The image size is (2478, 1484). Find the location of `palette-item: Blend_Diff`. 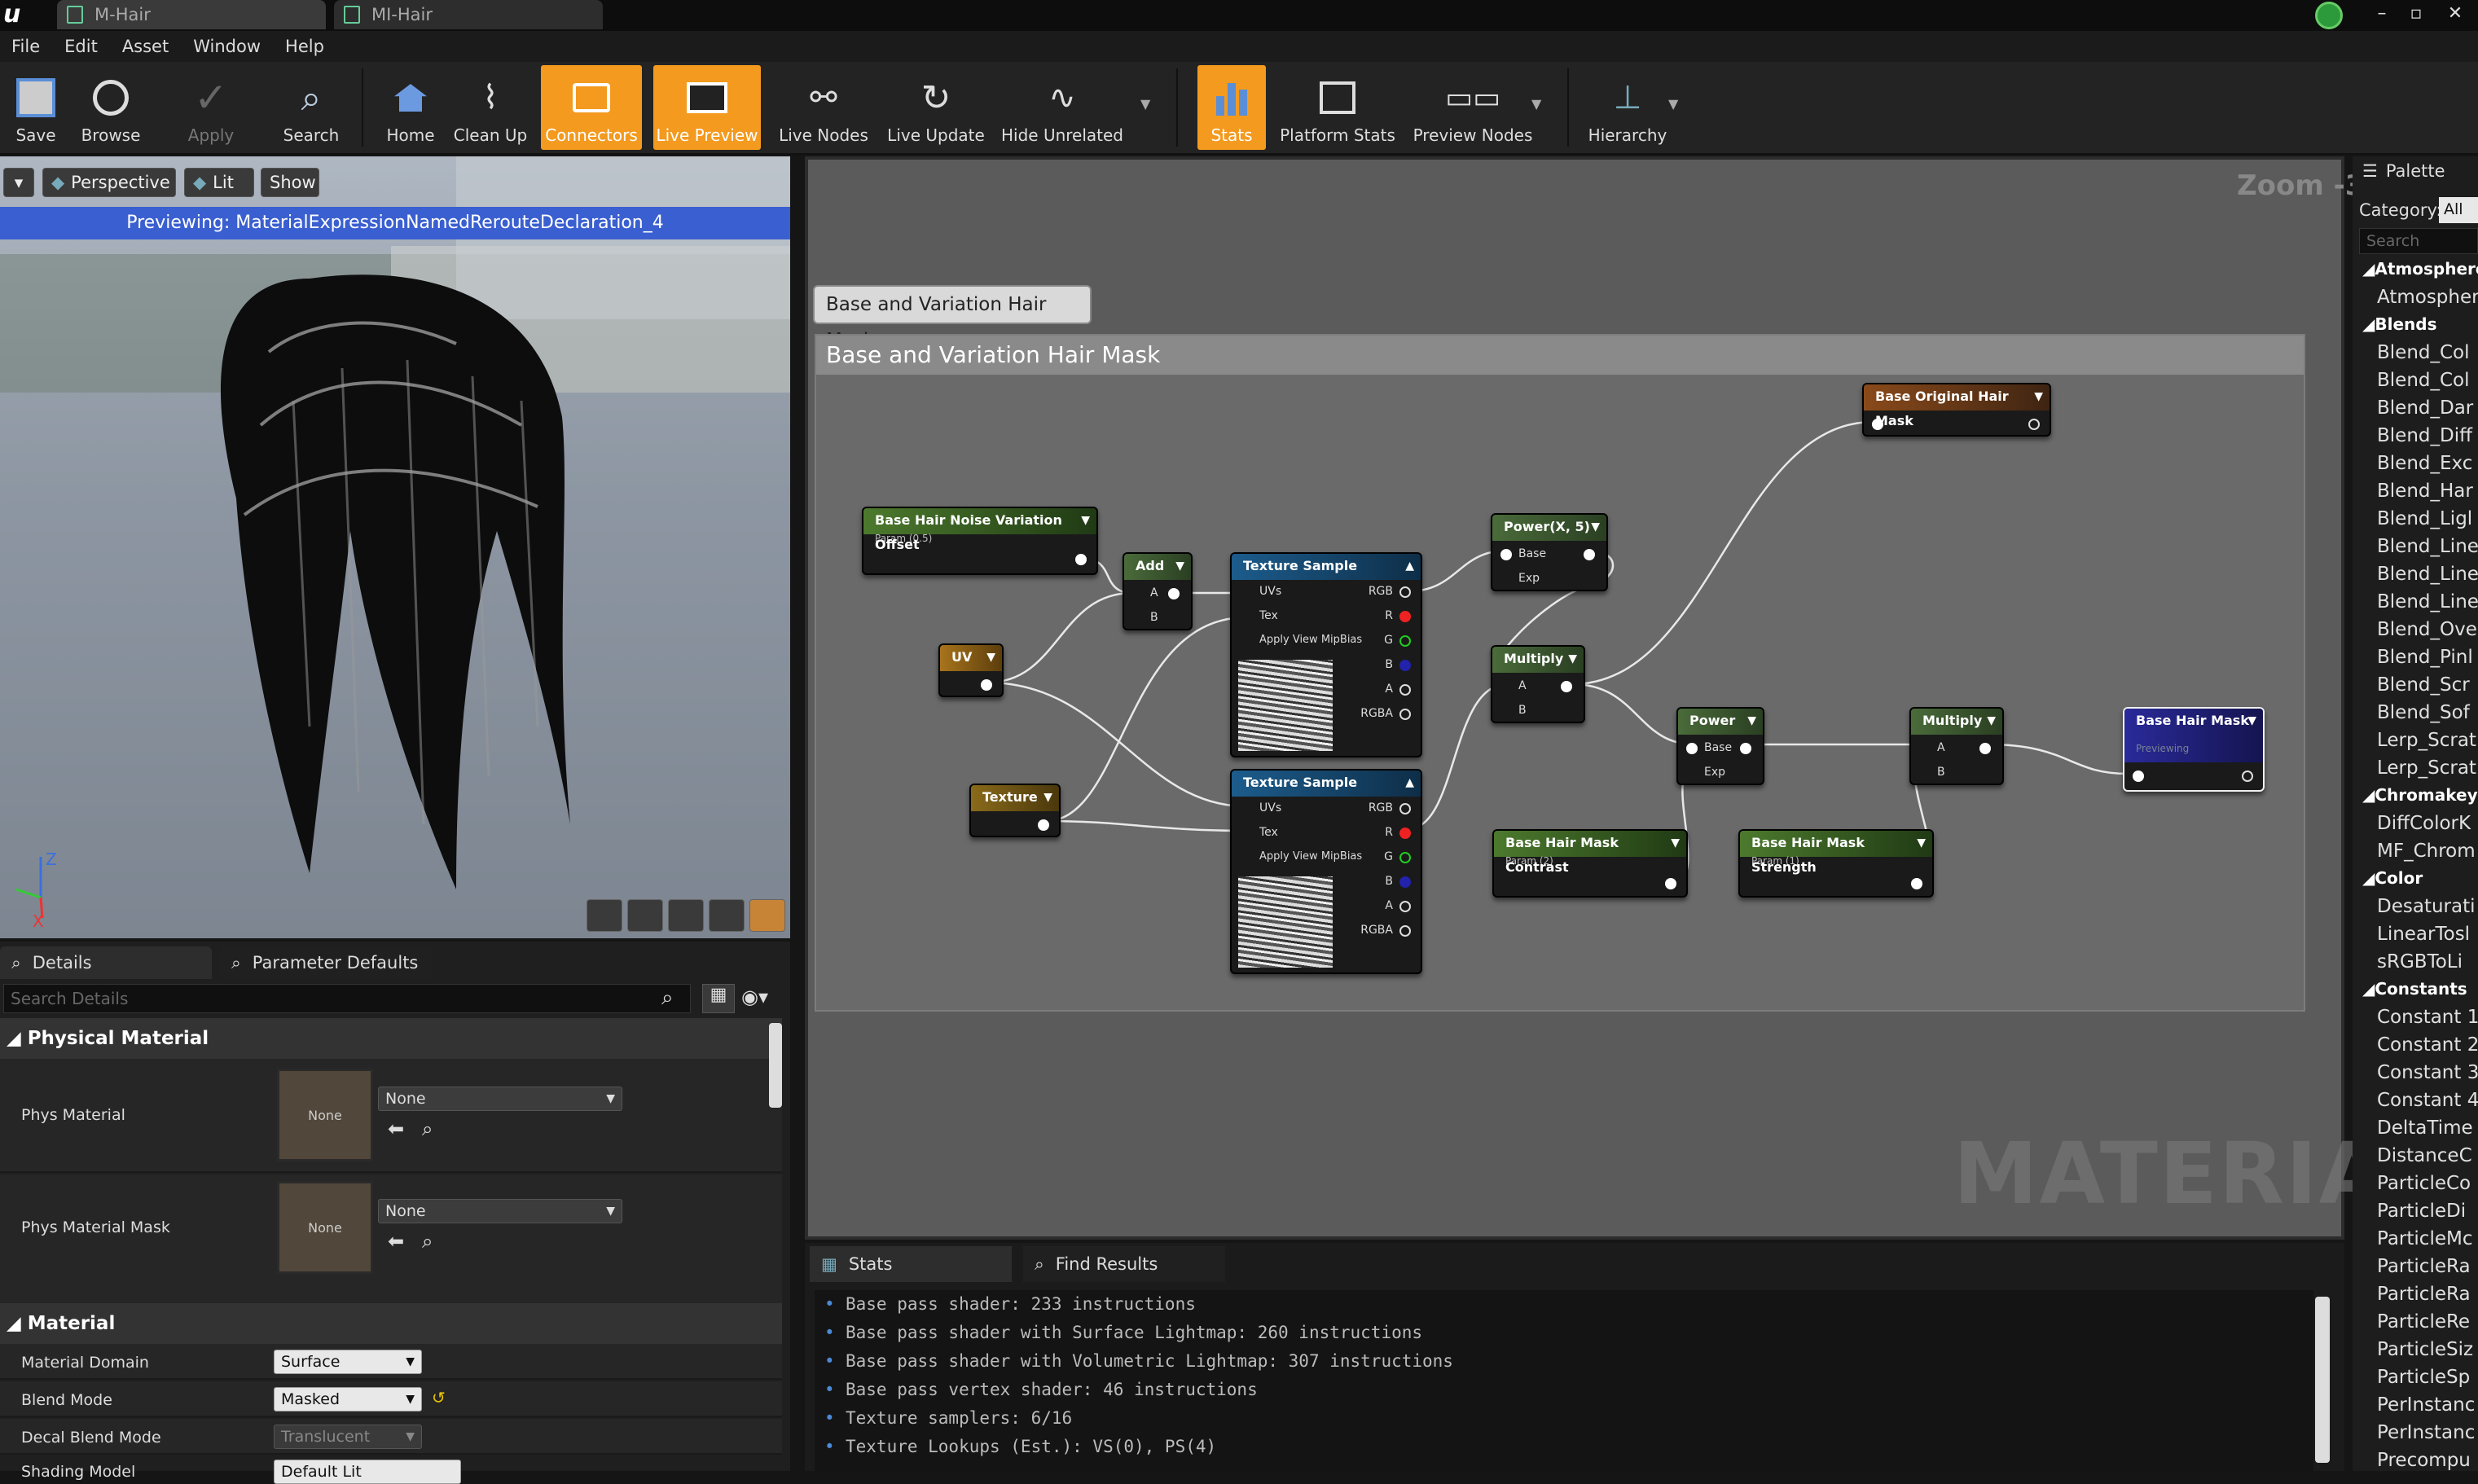

palette-item: Blend_Diff is located at coordinates (2424, 435).